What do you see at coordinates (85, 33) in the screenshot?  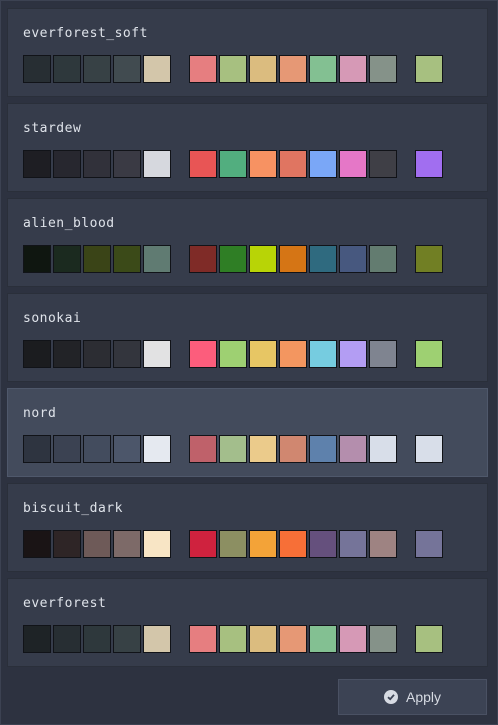 I see `theme-name: everforest_soft` at bounding box center [85, 33].